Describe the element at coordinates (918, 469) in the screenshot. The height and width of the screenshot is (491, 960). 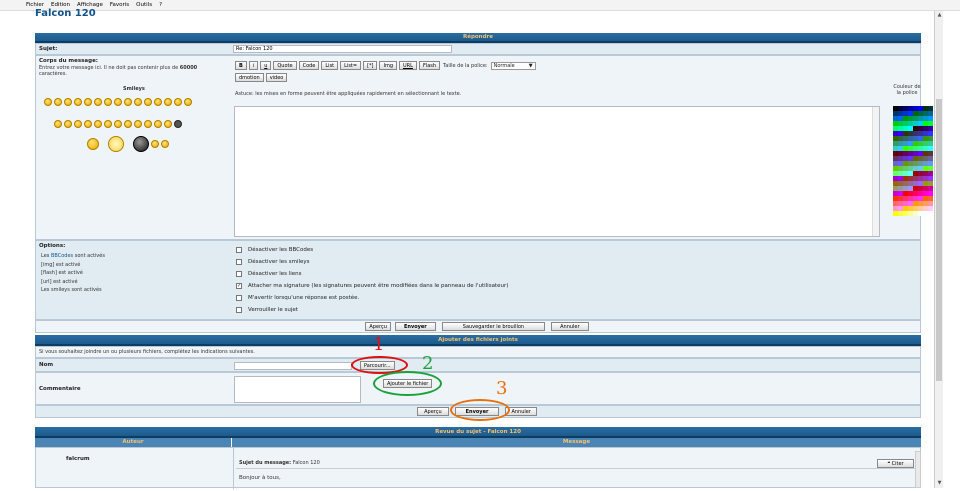
I see `post-scrollbar` at that location.